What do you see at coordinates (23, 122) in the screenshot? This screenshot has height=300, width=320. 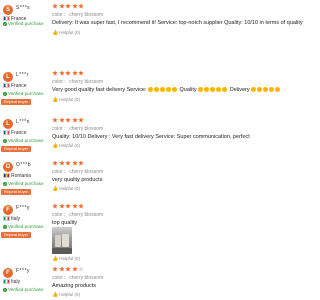 I see `reviewer-name: L***n` at bounding box center [23, 122].